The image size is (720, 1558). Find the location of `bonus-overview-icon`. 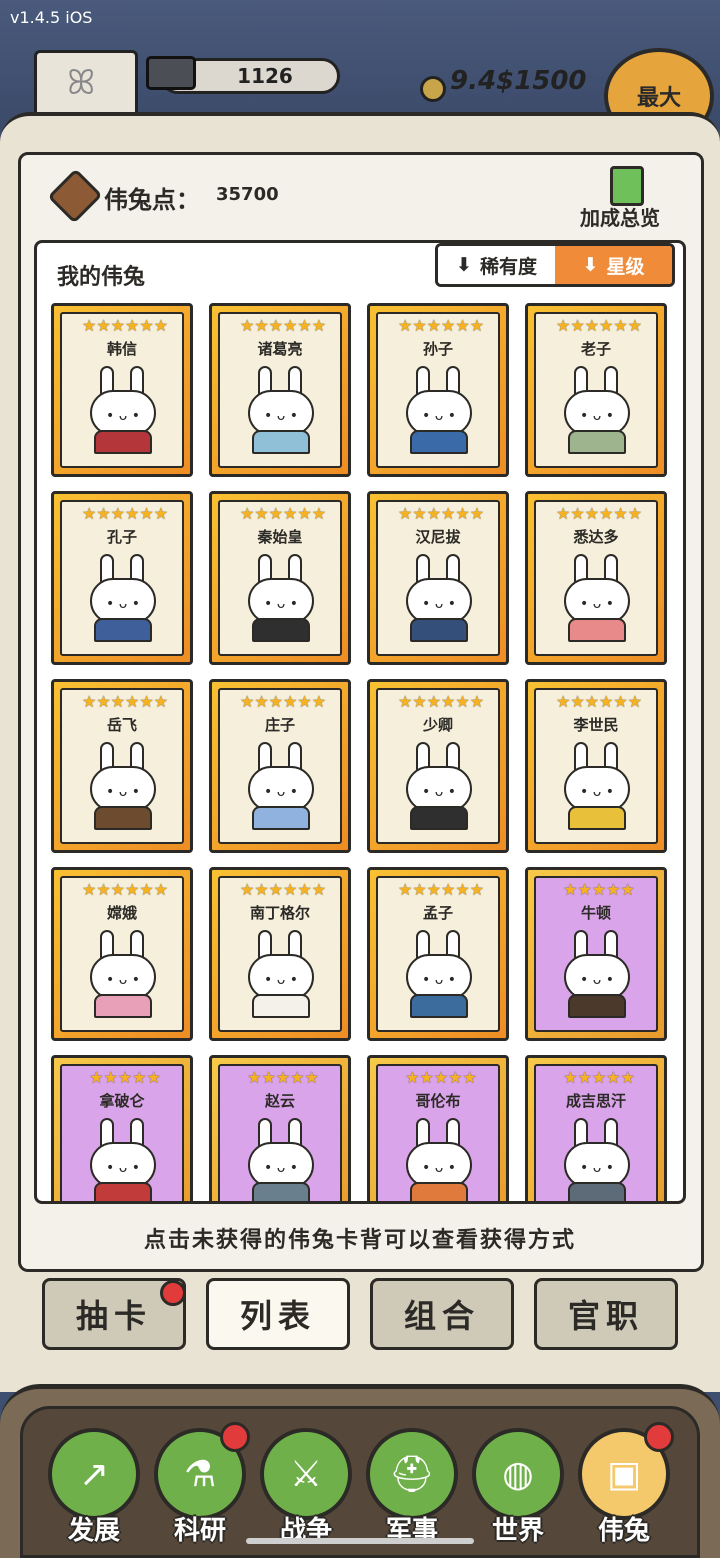

bonus-overview-icon is located at coordinates (627, 186).